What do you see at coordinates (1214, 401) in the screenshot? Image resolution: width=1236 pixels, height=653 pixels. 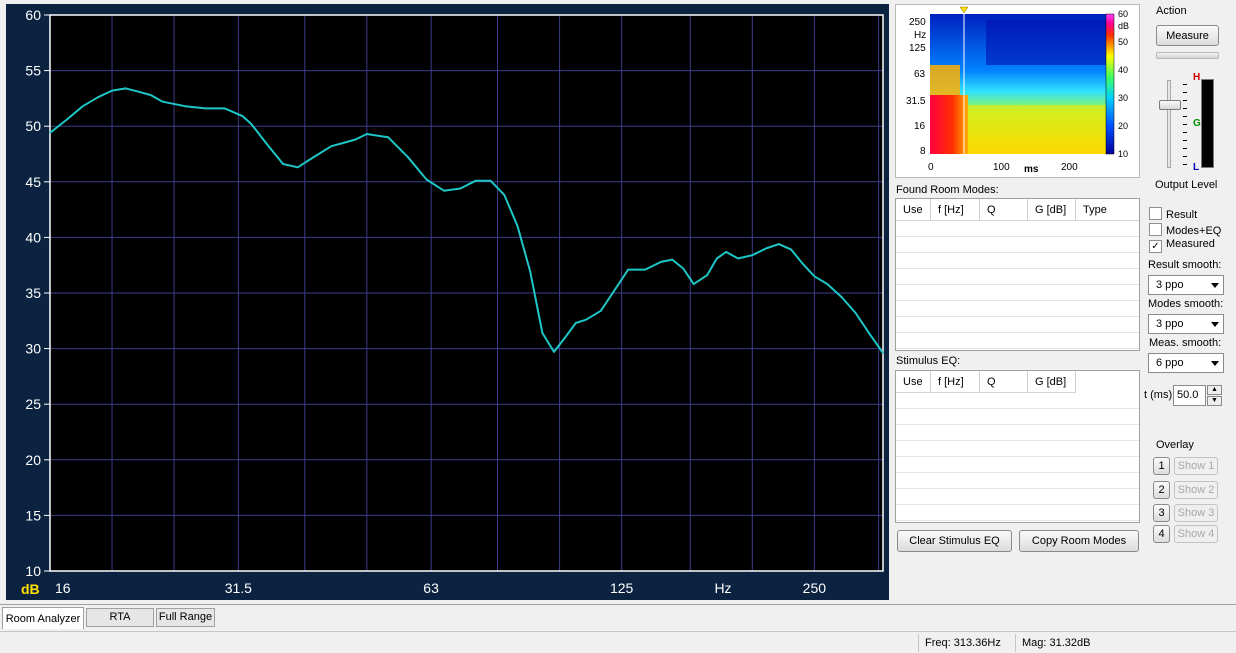 I see `time-window-spin-down: ▼` at bounding box center [1214, 401].